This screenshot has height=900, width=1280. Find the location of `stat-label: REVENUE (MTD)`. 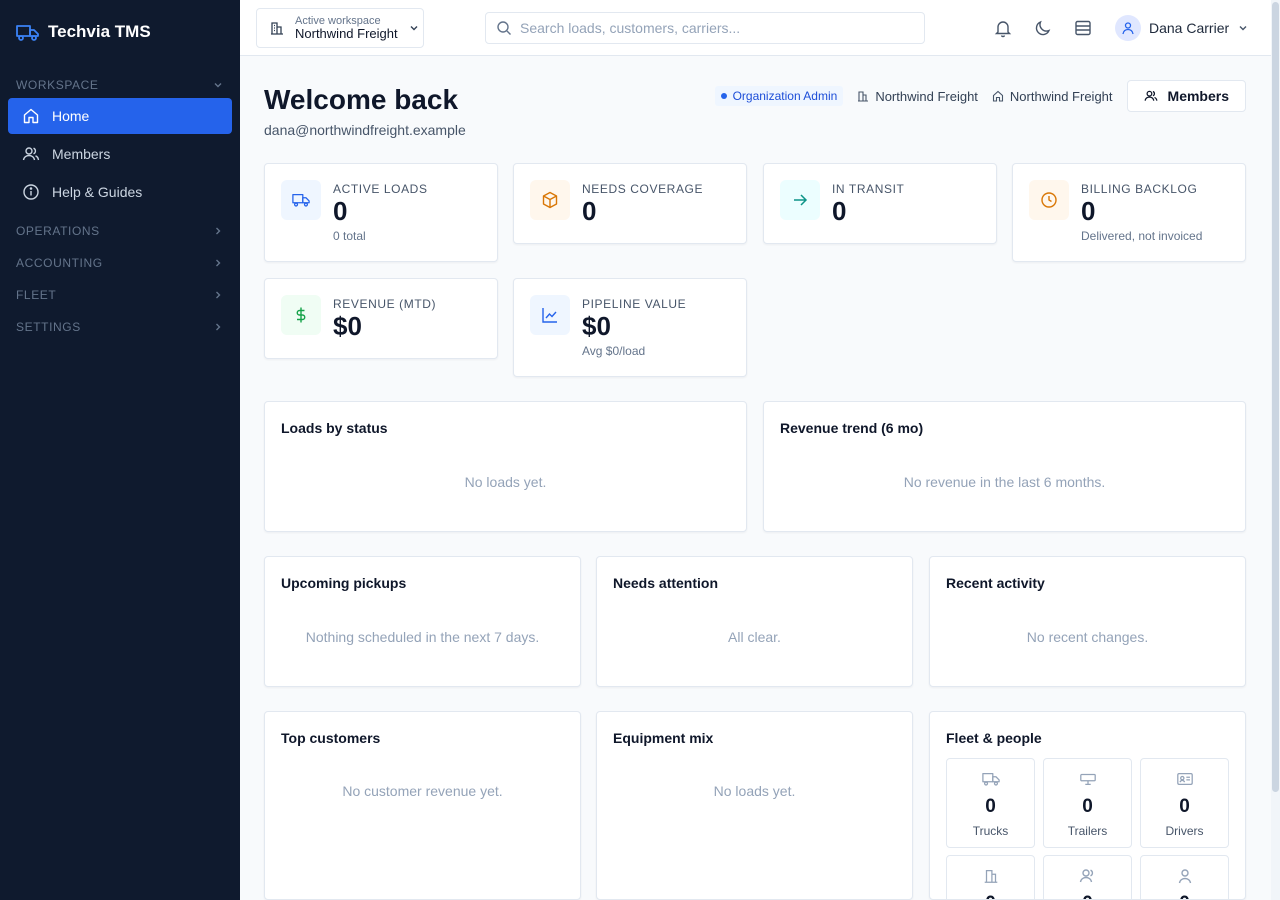

stat-label: REVENUE (MTD) is located at coordinates (385, 304).